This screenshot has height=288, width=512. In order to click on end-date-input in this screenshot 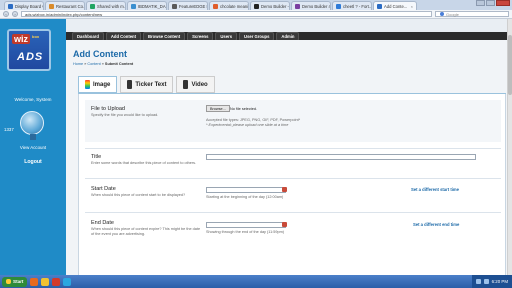, I will do `click(246, 225)`.